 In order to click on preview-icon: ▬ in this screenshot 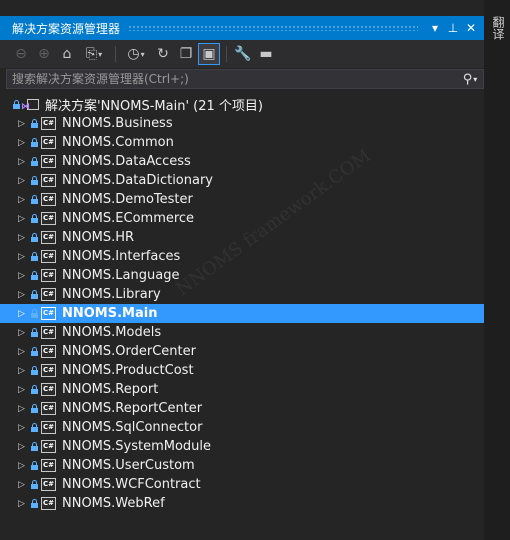, I will do `click(266, 54)`.